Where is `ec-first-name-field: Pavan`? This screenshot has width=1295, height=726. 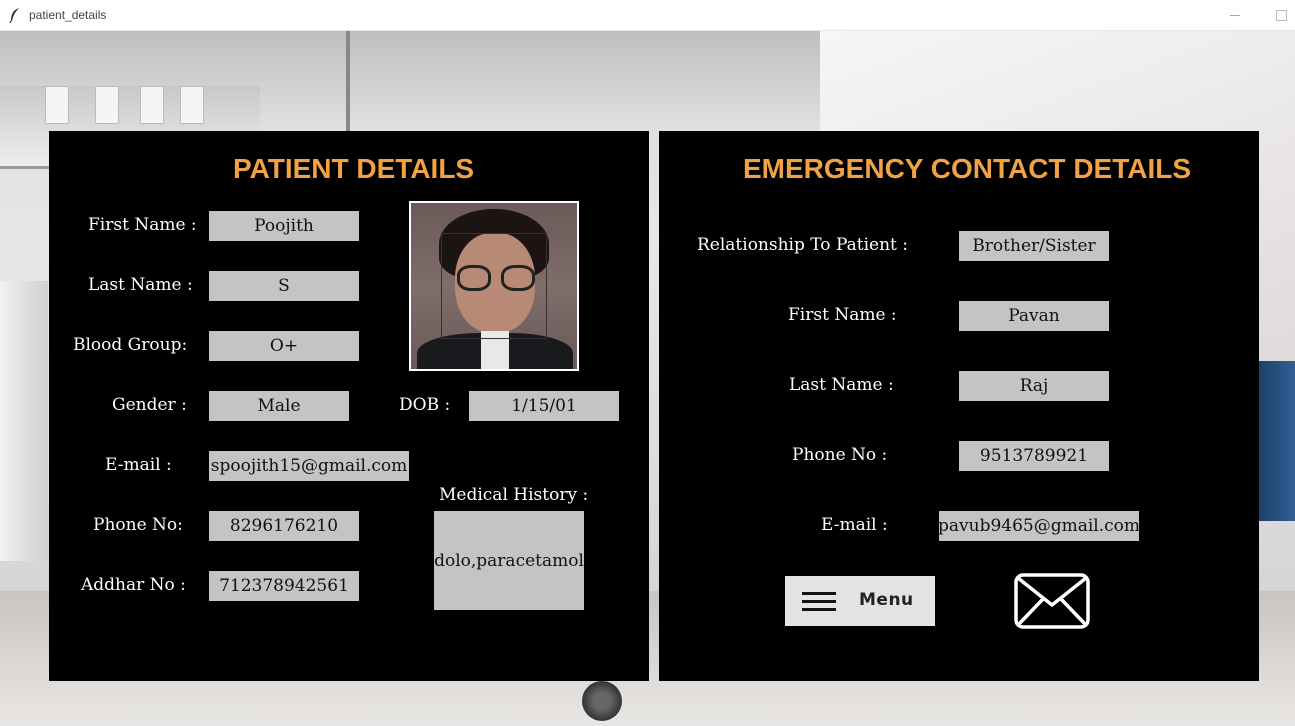 ec-first-name-field: Pavan is located at coordinates (1034, 316).